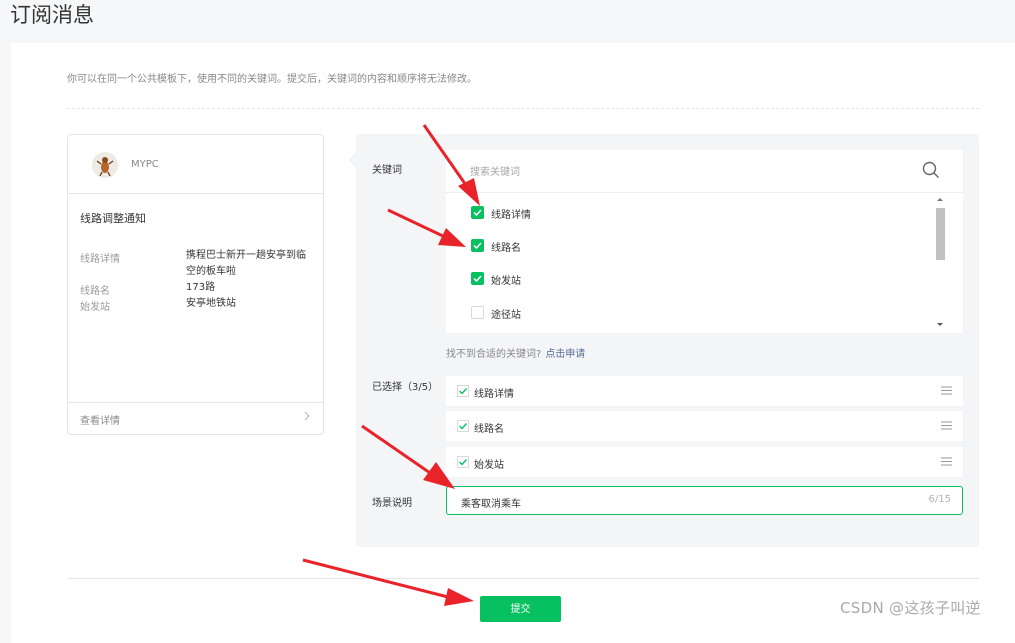 Image resolution: width=1015 pixels, height=643 pixels. Describe the element at coordinates (704, 462) in the screenshot. I see `selected-keyword-row: 始发站` at that location.